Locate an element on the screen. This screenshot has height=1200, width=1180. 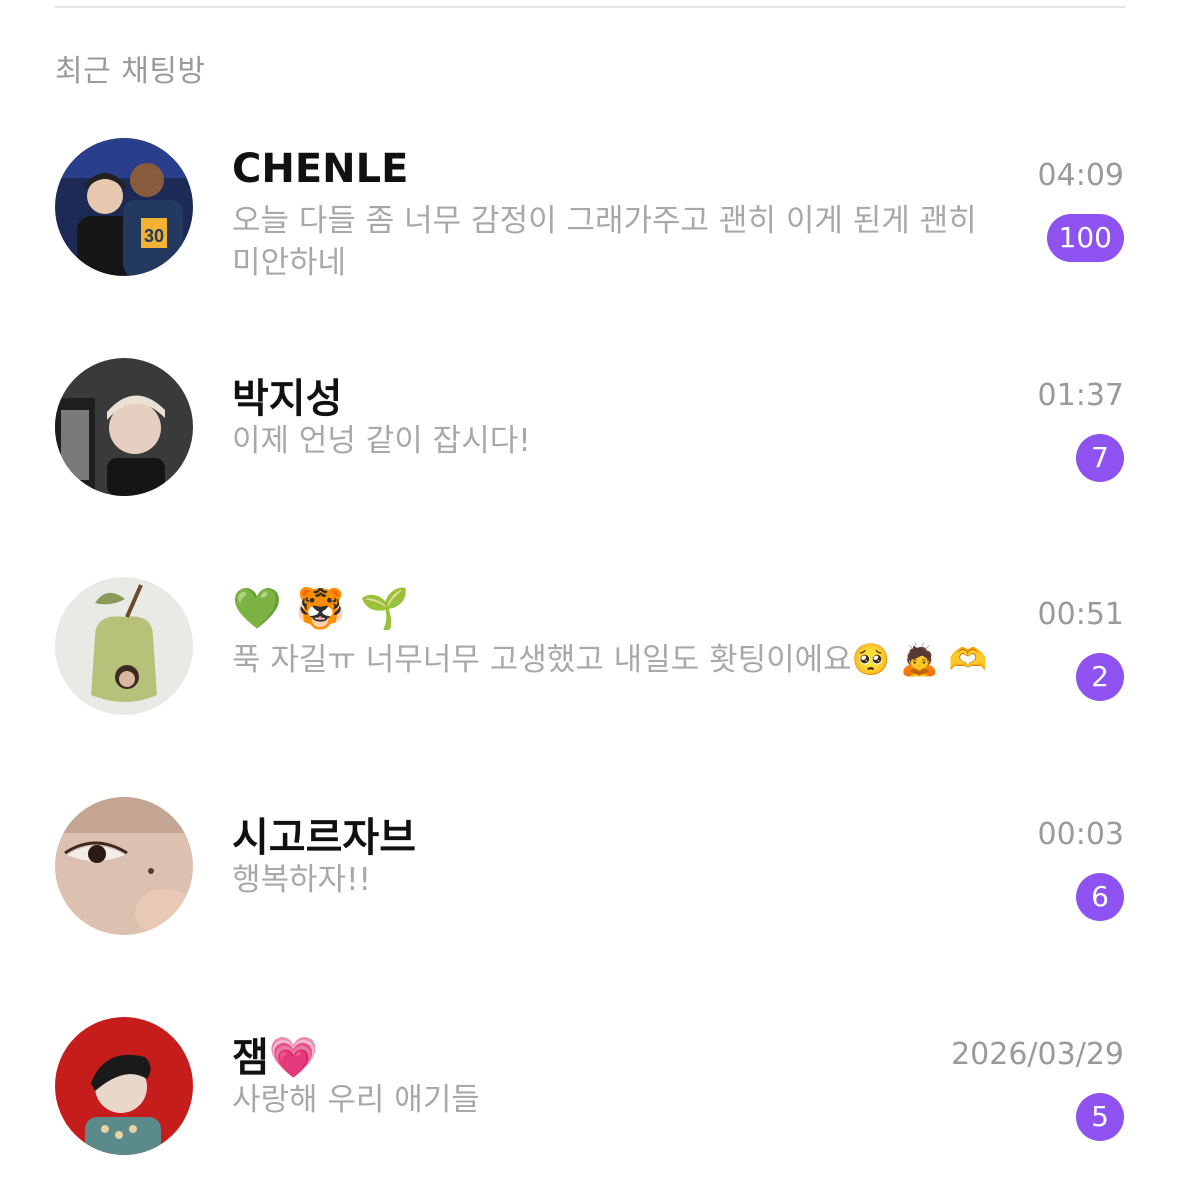
svg-text: 30 is located at coordinates (154, 236).